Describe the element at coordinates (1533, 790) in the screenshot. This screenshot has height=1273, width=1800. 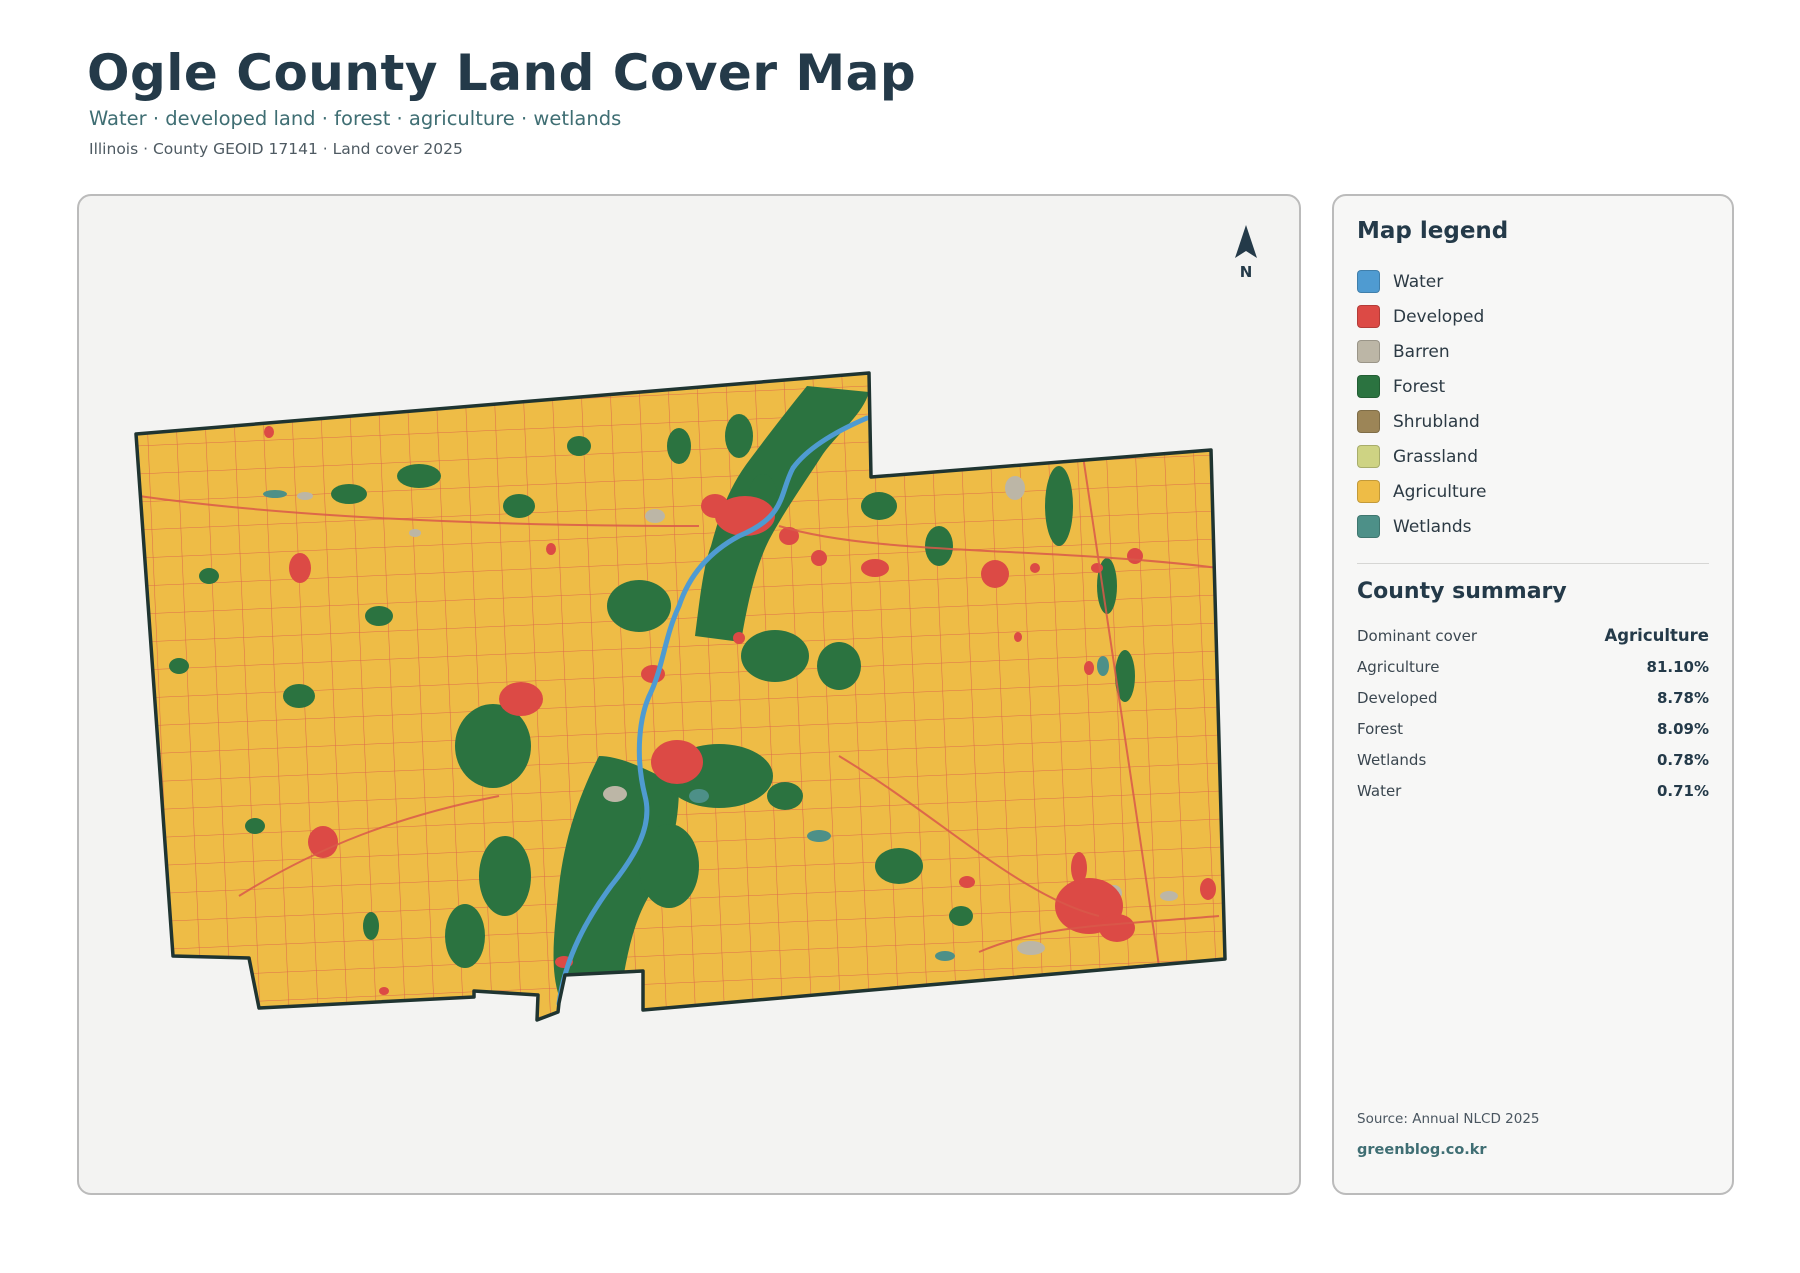
I see `summary-row-water: Water 0.71%` at that location.